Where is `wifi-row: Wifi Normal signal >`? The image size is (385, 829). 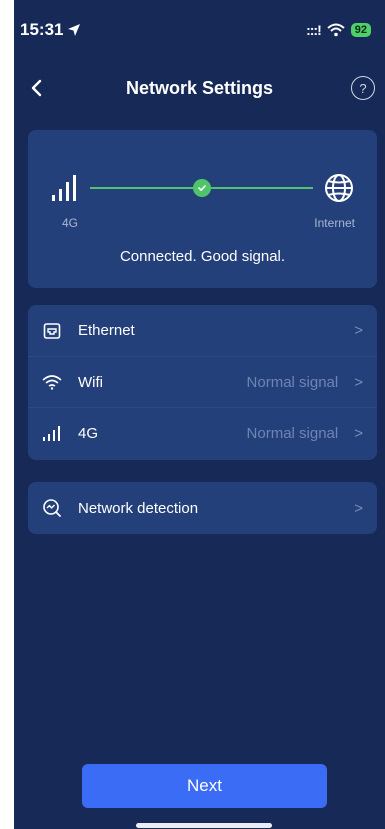
wifi-row: Wifi Normal signal > is located at coordinates (202, 381).